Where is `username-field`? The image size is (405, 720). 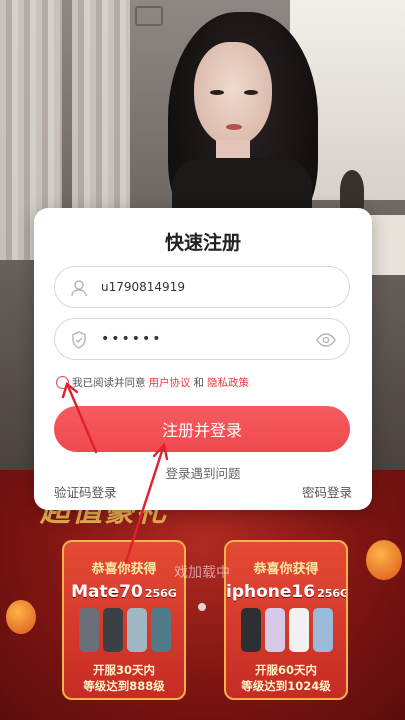 username-field is located at coordinates (202, 287).